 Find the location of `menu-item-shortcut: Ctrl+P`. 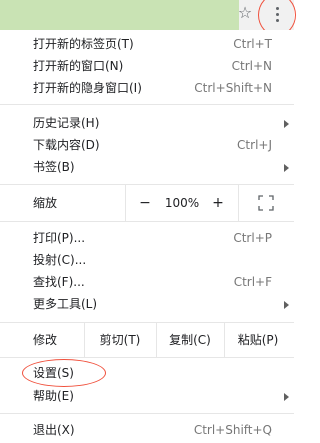

menu-item-shortcut: Ctrl+P is located at coordinates (252, 238).